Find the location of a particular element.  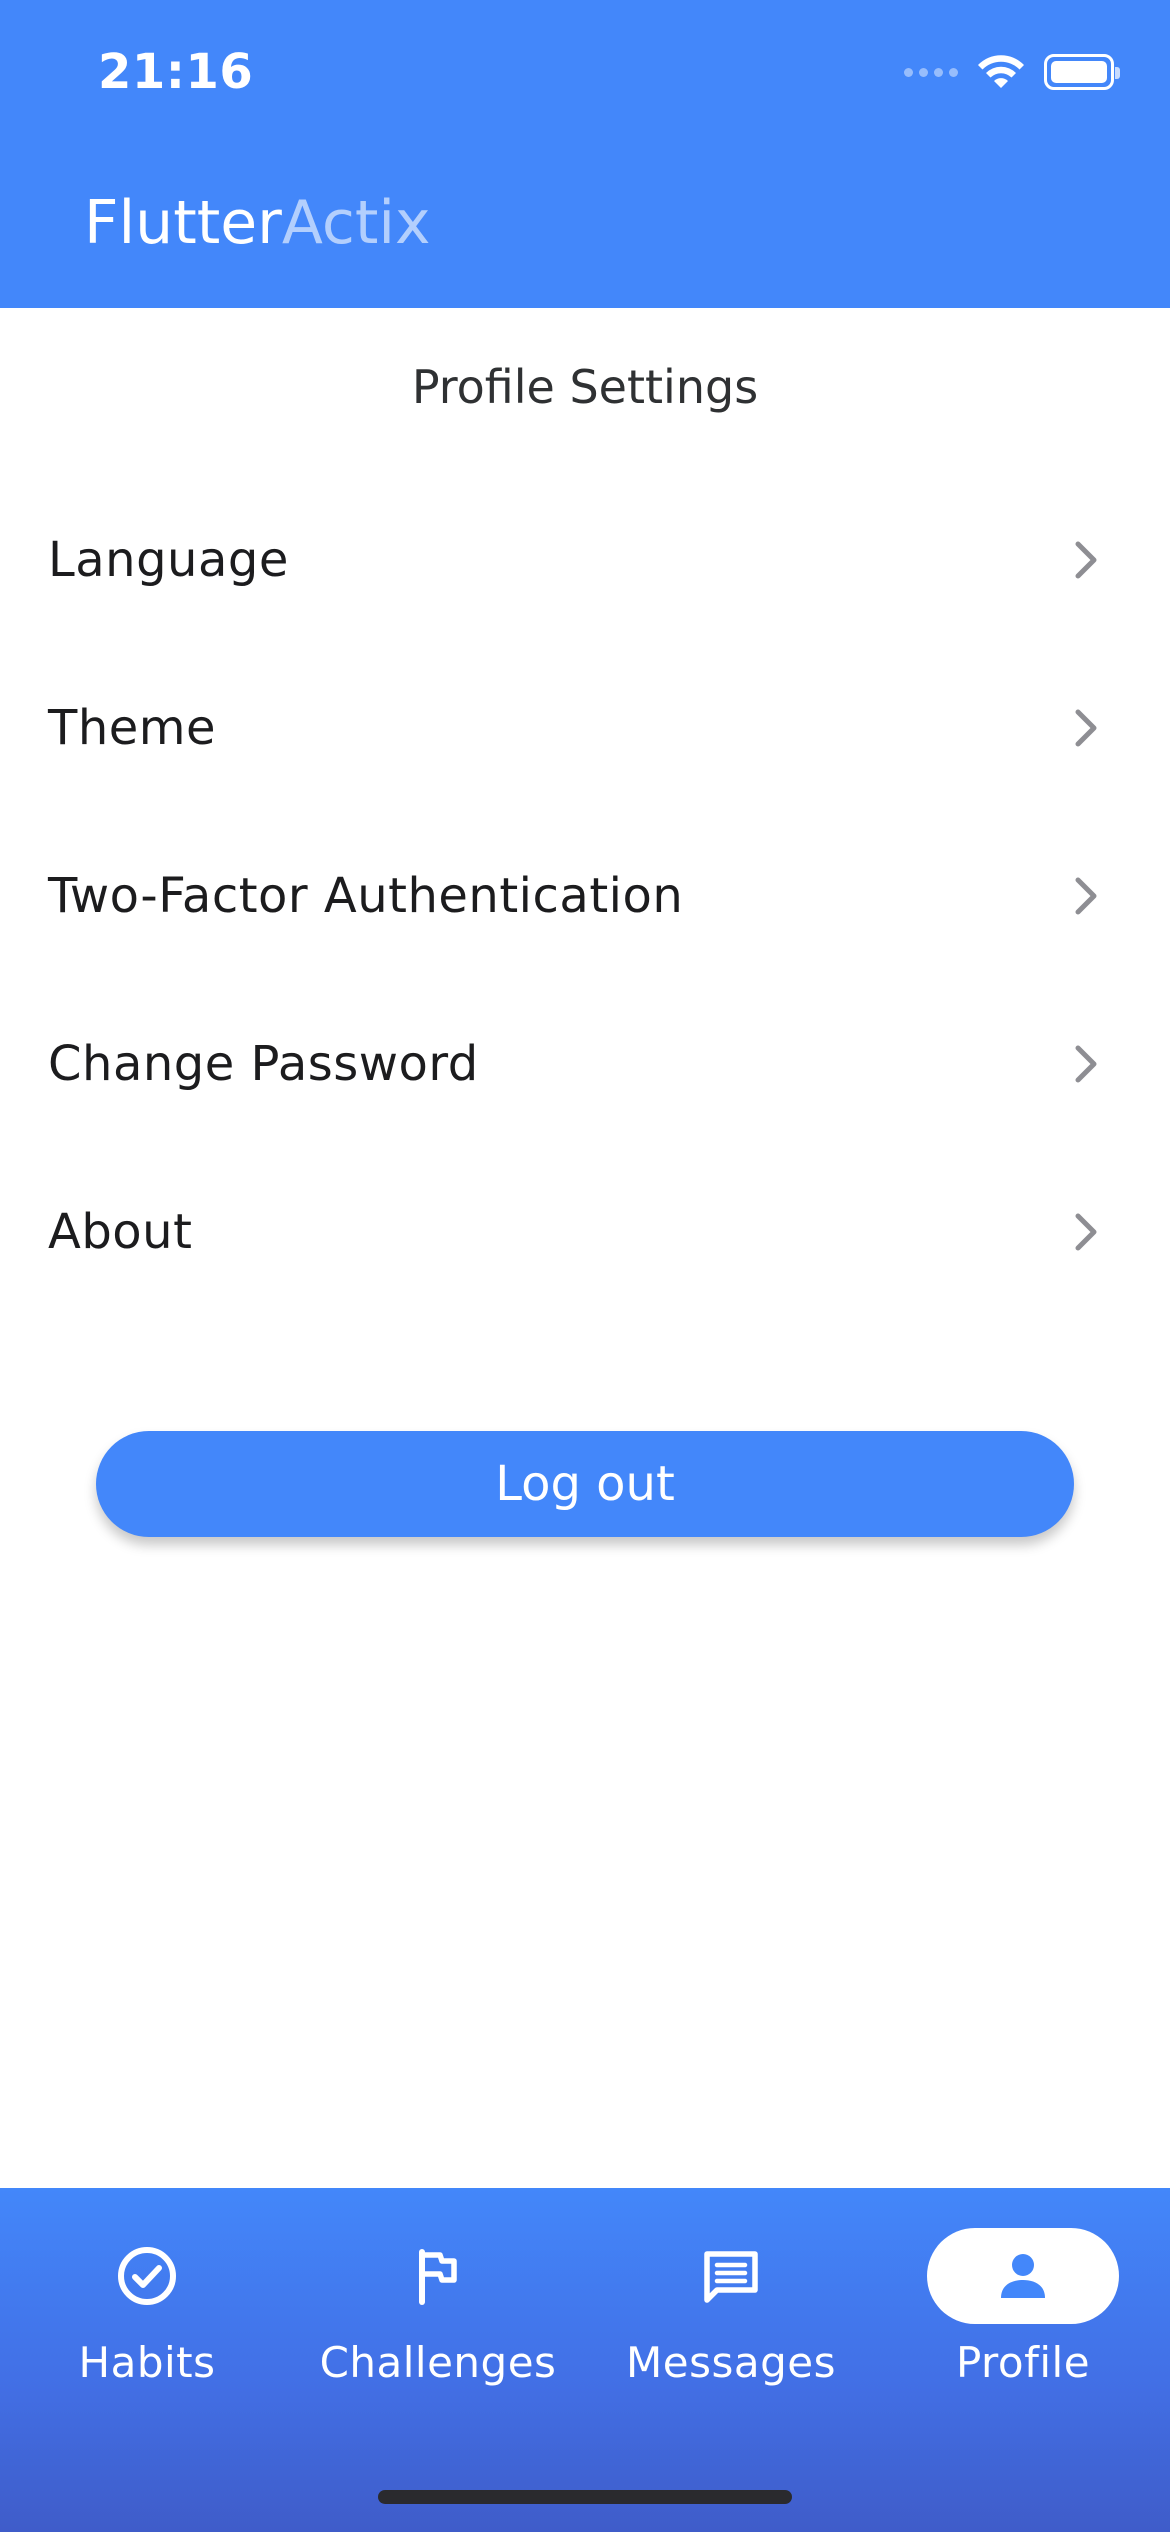

nav-item-messages: Messages is located at coordinates (731, 2313).